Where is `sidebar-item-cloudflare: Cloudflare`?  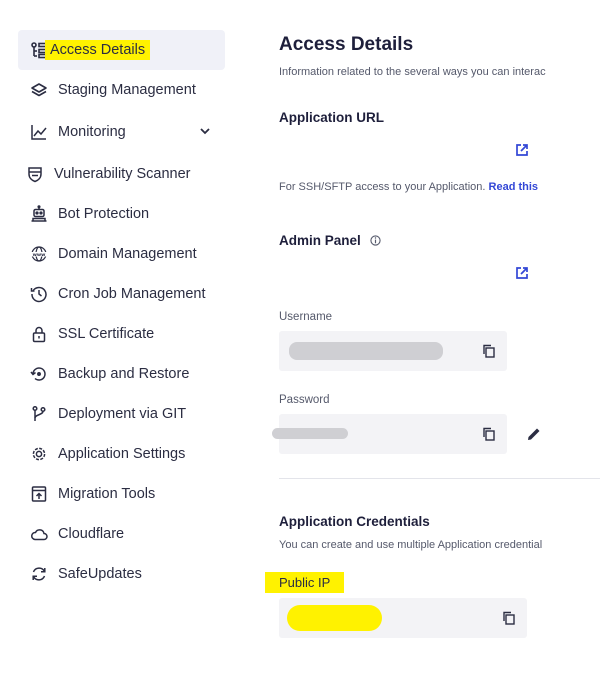 sidebar-item-cloudflare: Cloudflare is located at coordinates (121, 534).